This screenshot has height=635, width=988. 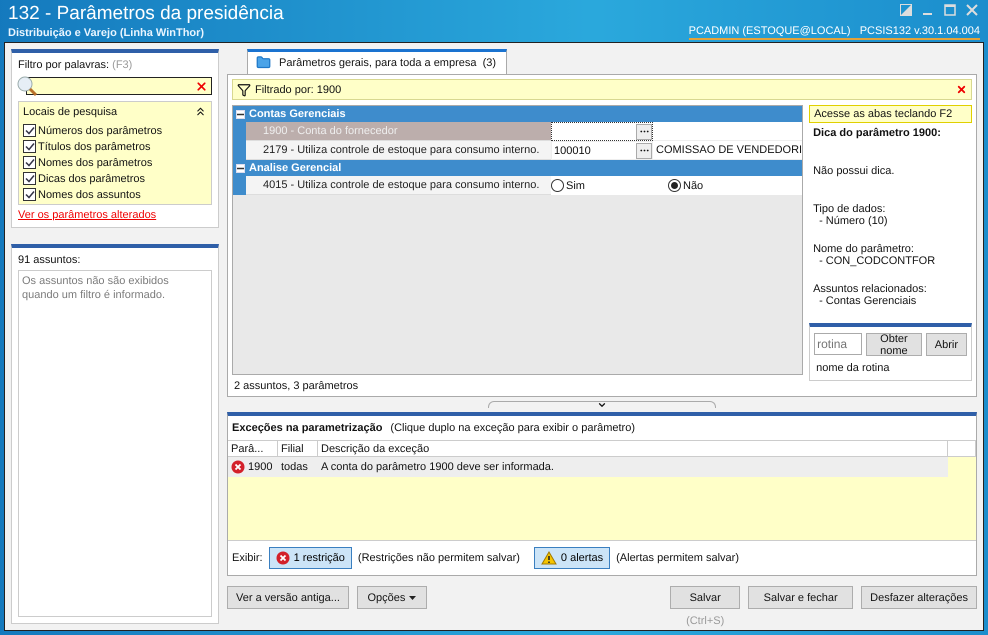 What do you see at coordinates (106, 32) in the screenshot?
I see `window-subtitle: Distribuição e Varejo (Linha WinThor)` at bounding box center [106, 32].